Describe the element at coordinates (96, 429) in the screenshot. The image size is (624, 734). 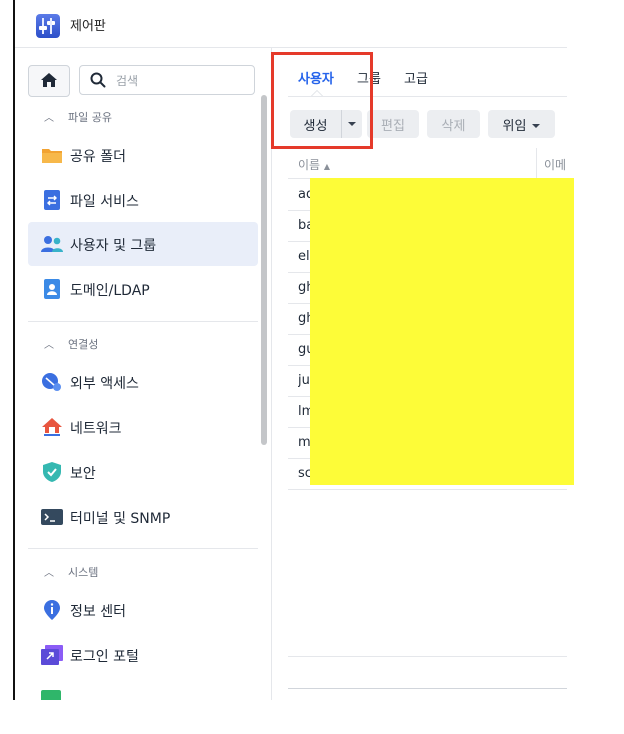
I see `sidebar-item-label: 네트워크` at that location.